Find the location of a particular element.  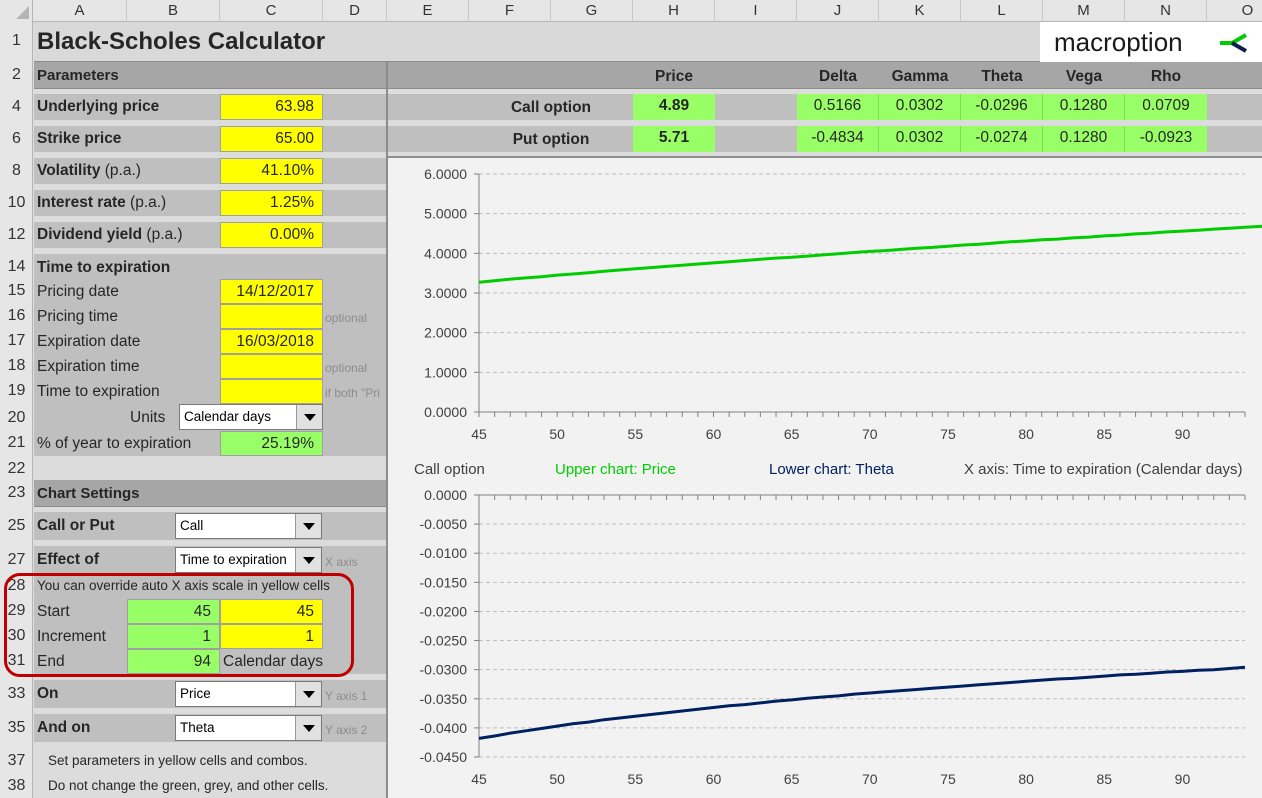

row-header: 20 is located at coordinates (16, 418).